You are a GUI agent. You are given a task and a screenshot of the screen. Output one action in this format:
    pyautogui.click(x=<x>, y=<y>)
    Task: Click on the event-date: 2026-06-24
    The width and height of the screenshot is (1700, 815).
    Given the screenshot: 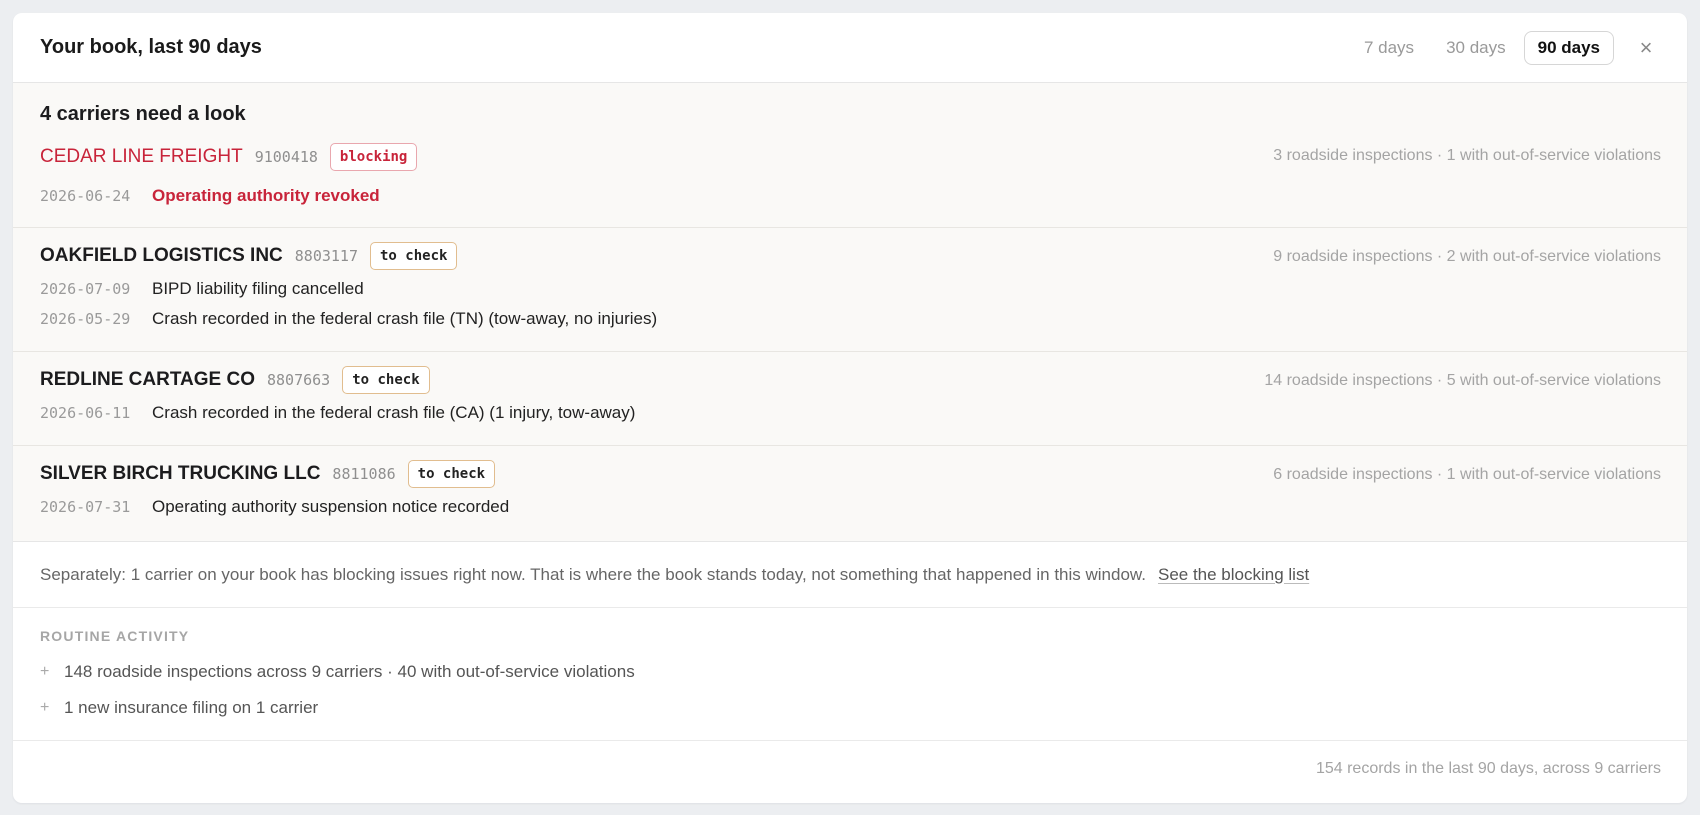 What is the action you would take?
    pyautogui.click(x=85, y=196)
    